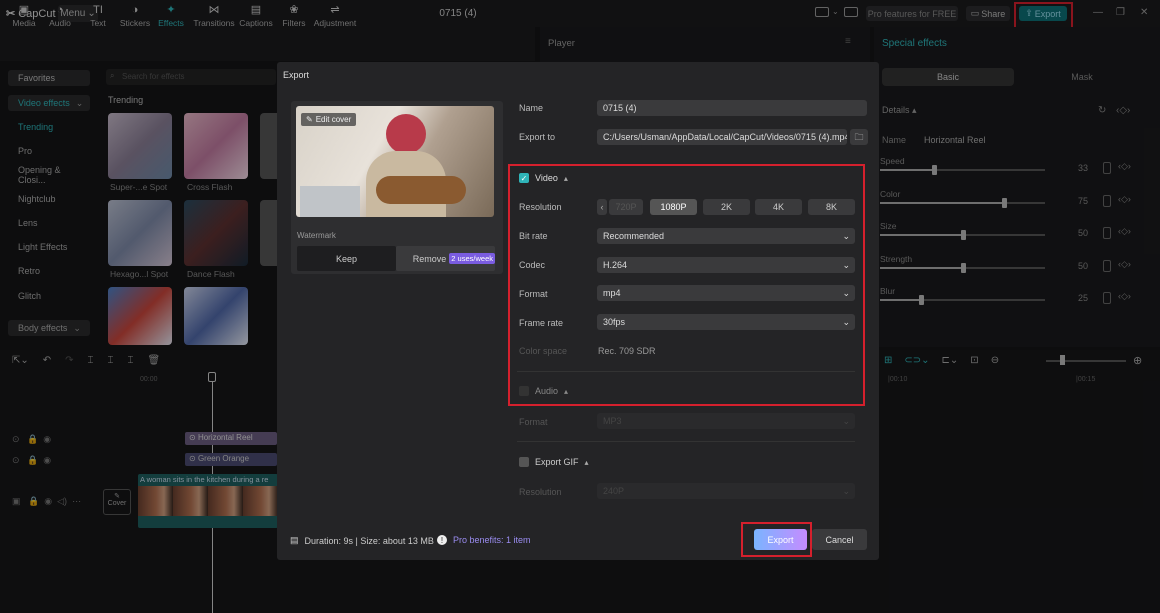  I want to click on footer-info: ▤ Duration: 9s | Size: about 13 MB, so click(362, 540).